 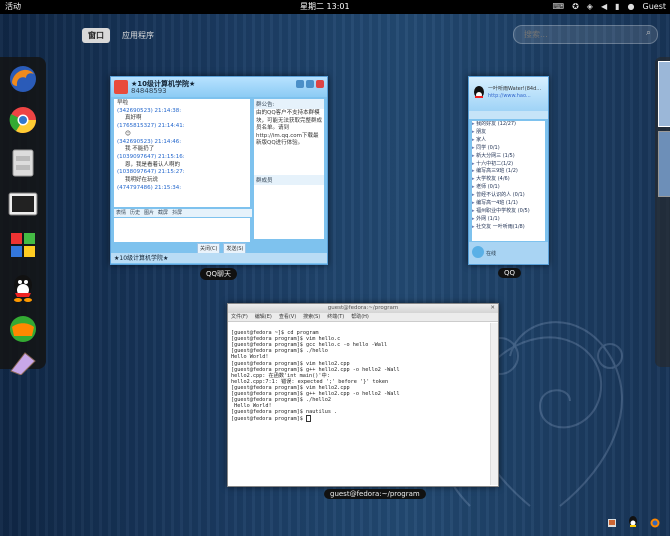 I want to click on group-item: 外网 (1/1), so click(x=508, y=220).